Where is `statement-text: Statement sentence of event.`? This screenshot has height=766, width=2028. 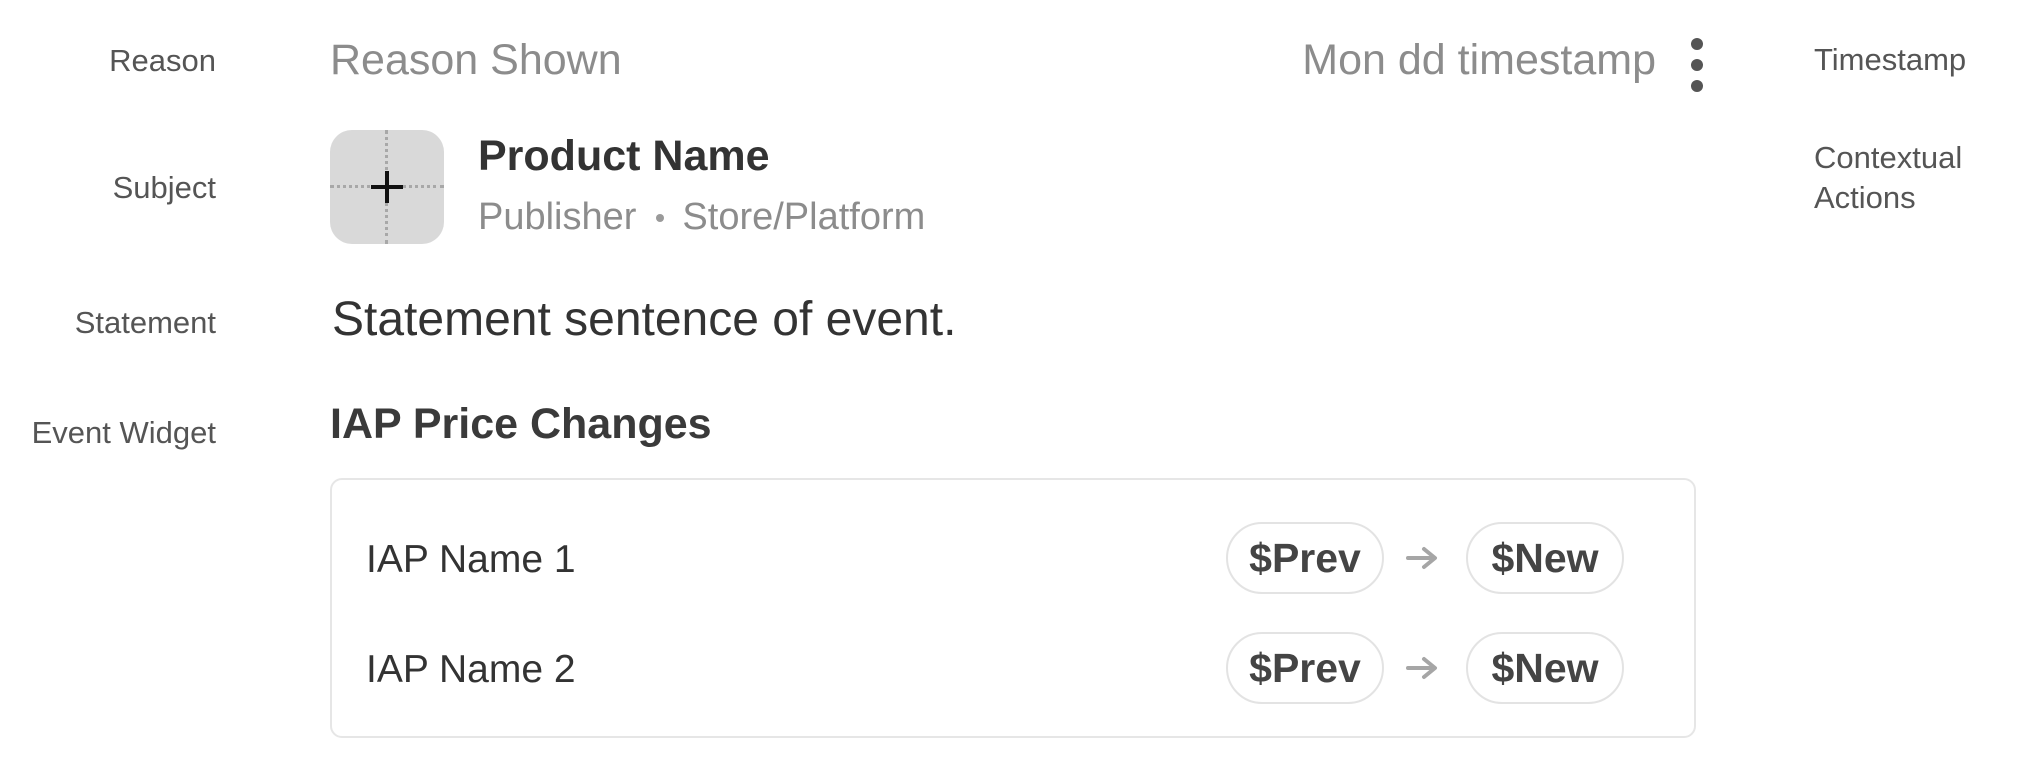 statement-text: Statement sentence of event. is located at coordinates (644, 319).